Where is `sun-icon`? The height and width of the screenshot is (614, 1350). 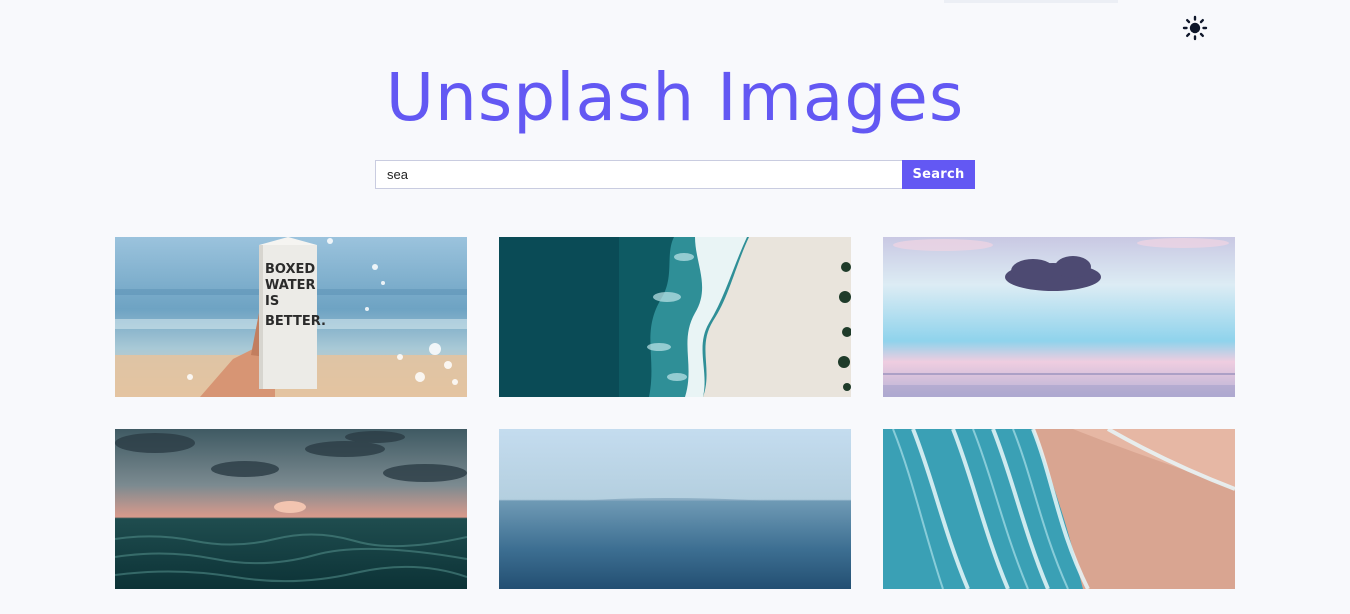
sun-icon is located at coordinates (1195, 28).